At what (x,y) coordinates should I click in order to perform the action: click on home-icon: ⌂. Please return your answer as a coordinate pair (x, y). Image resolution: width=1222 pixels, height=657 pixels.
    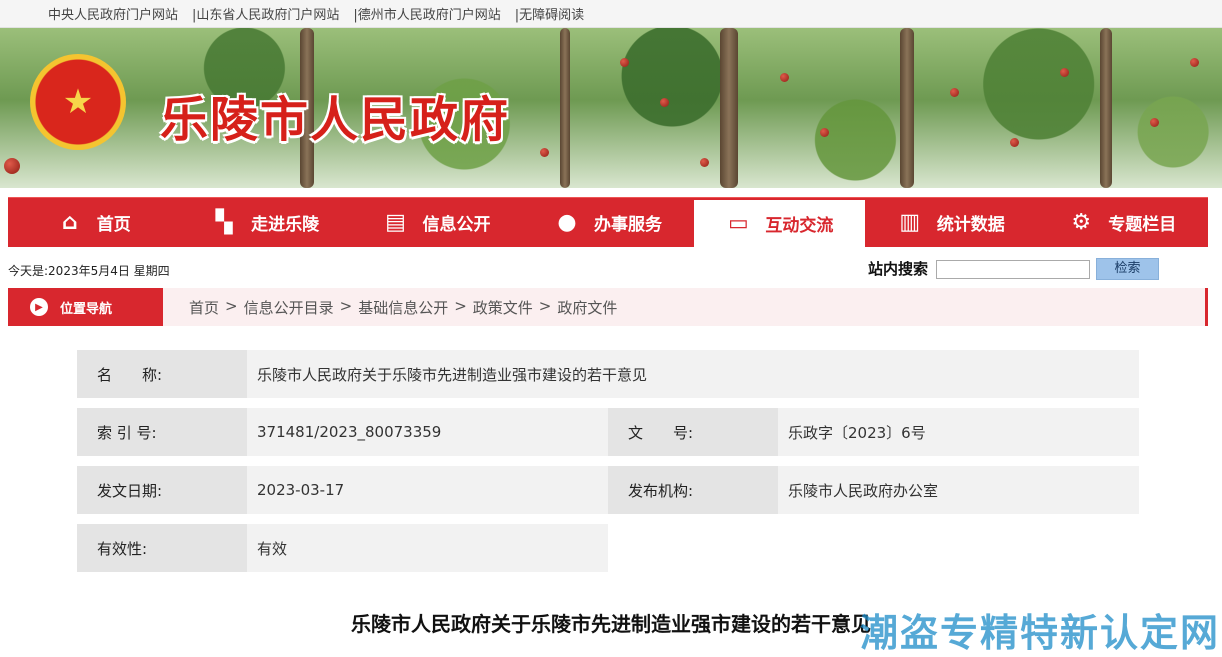
    Looking at the image, I should click on (69, 222).